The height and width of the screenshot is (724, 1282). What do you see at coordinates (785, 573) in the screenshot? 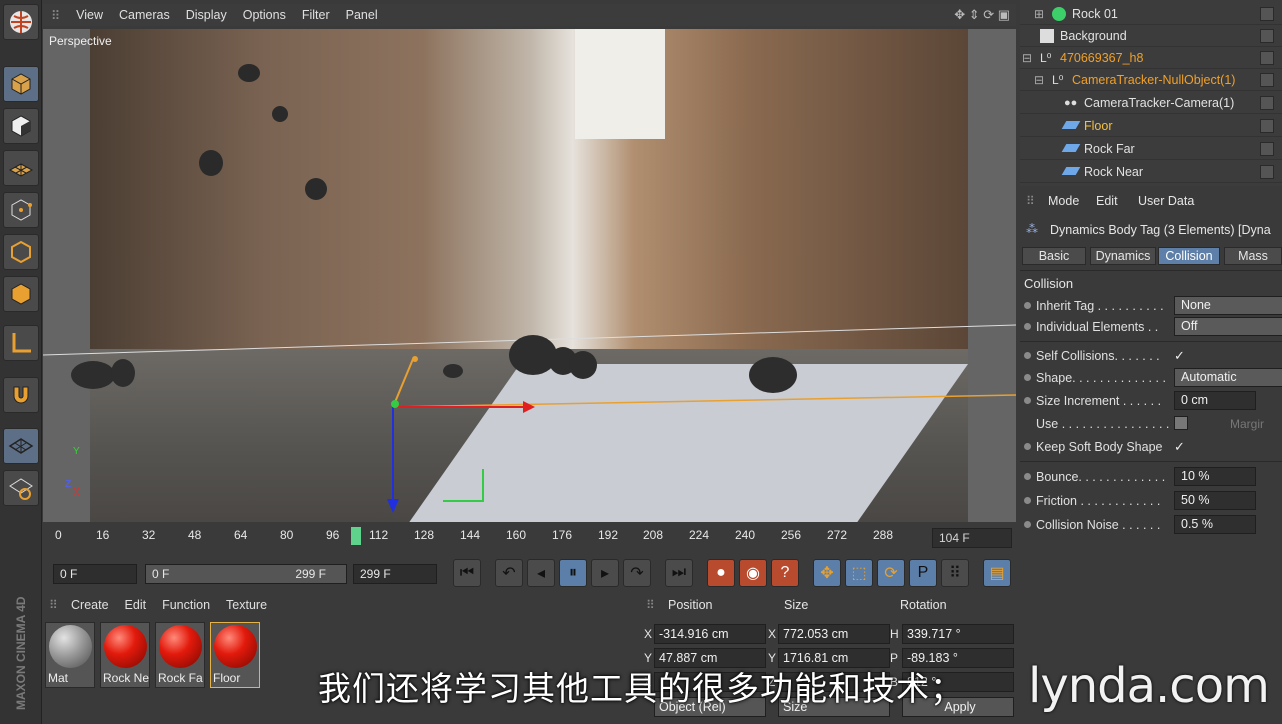
I see `help-key-icon: ?` at bounding box center [785, 573].